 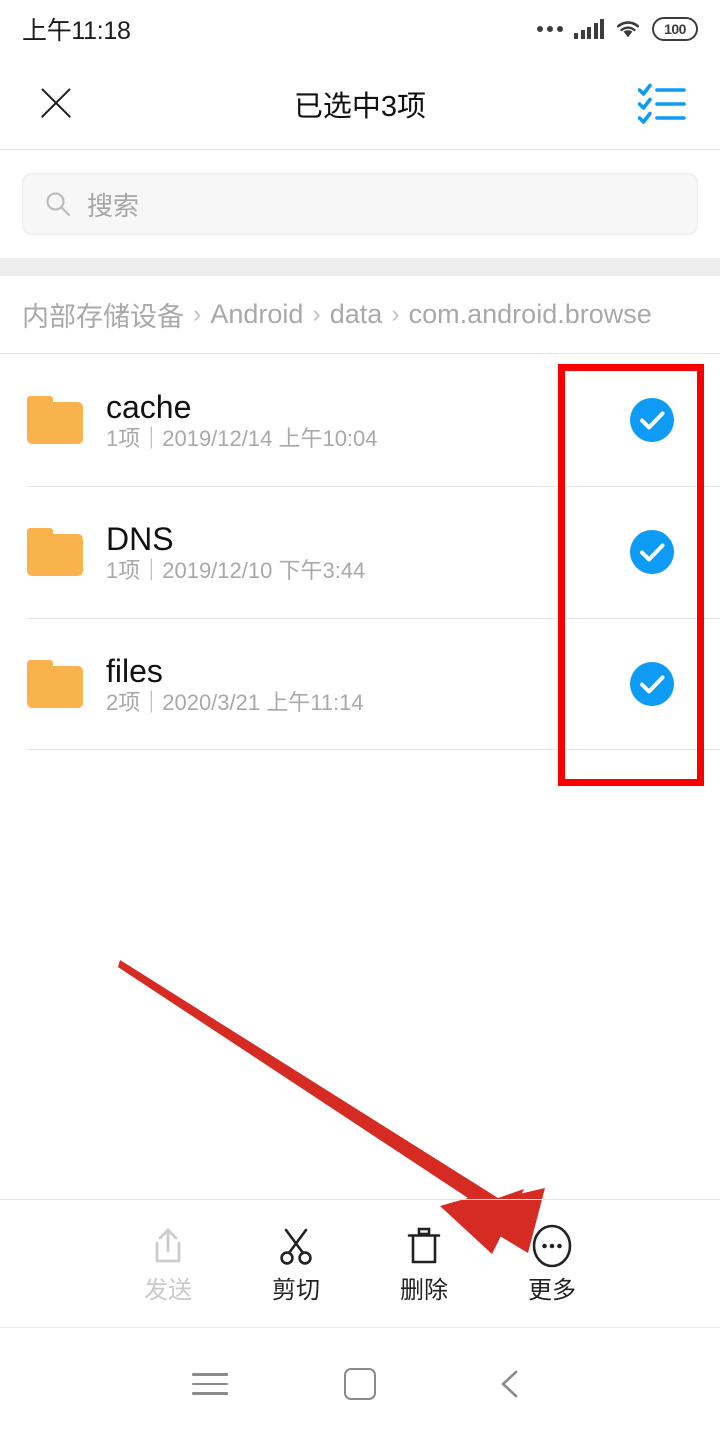 I want to click on wifi-icon, so click(x=628, y=29).